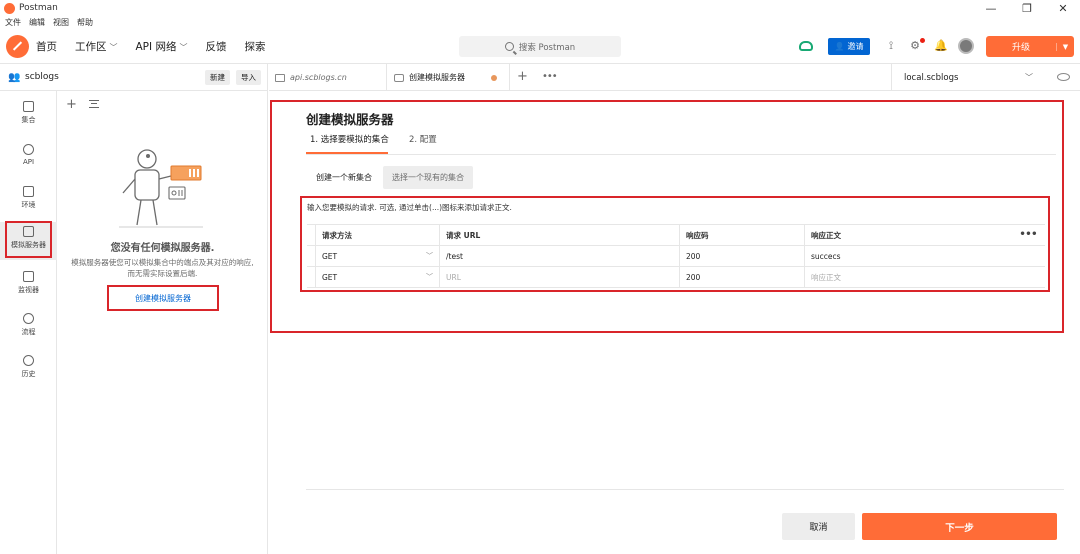 The image size is (1080, 554). I want to click on rail-item-label: 集合, so click(28, 120).